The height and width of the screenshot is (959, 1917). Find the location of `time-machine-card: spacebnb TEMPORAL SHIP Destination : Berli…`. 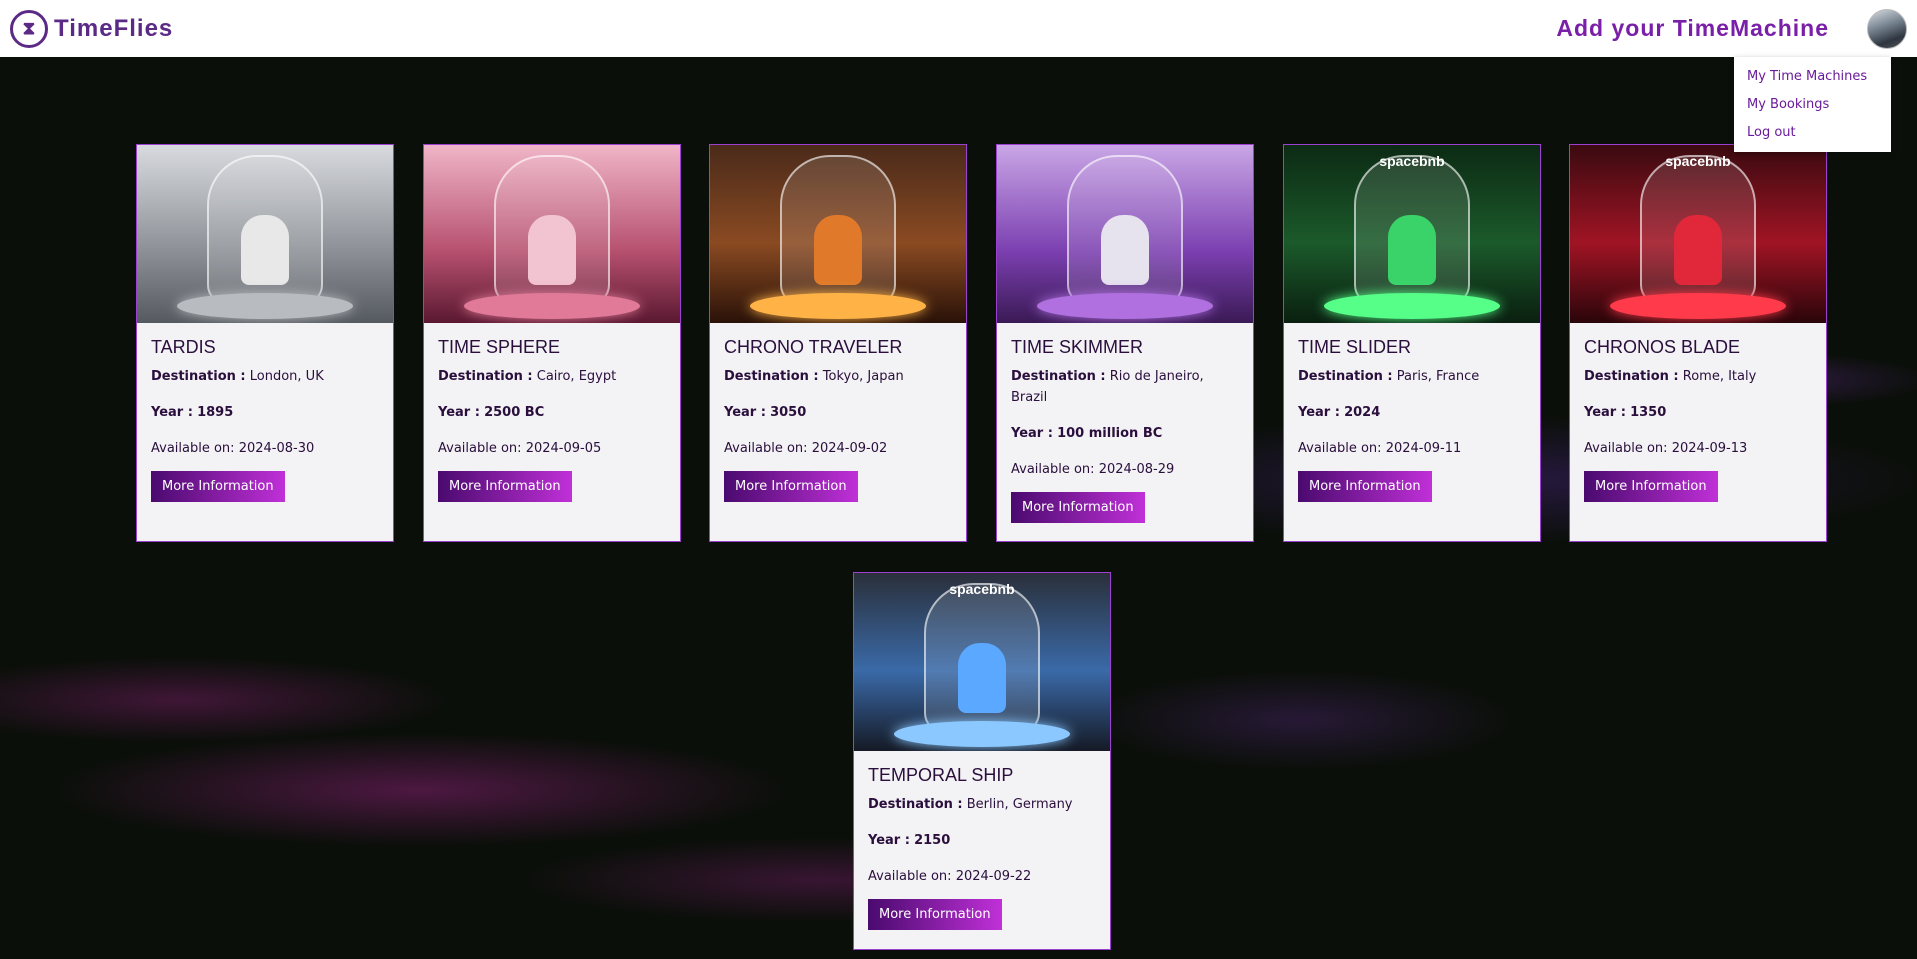

time-machine-card: spacebnb TEMPORAL SHIP Destination : Berli… is located at coordinates (982, 761).